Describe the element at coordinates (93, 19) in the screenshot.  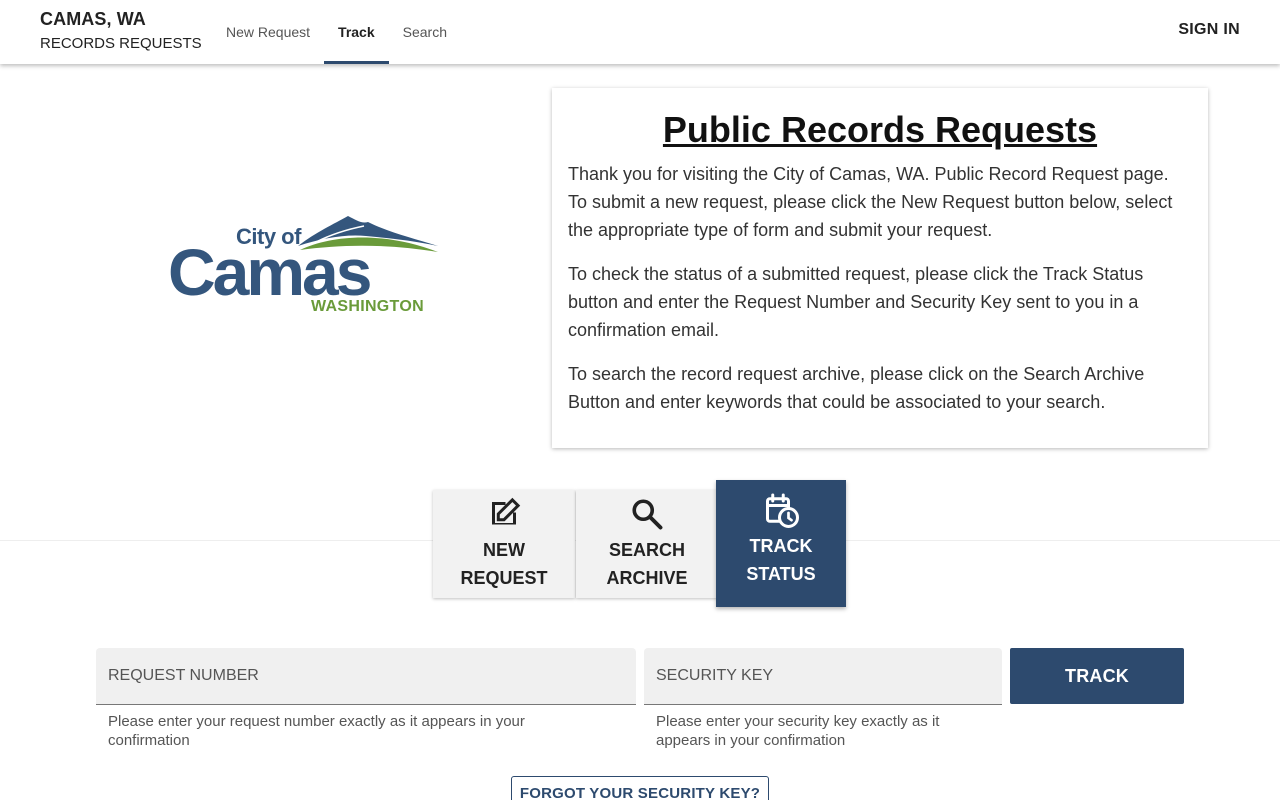
I see `brand-title: CAMAS, WA` at that location.